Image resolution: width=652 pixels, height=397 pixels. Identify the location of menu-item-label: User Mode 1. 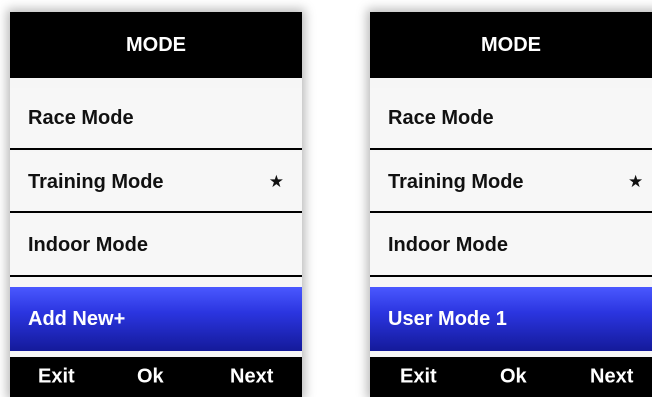
(447, 318).